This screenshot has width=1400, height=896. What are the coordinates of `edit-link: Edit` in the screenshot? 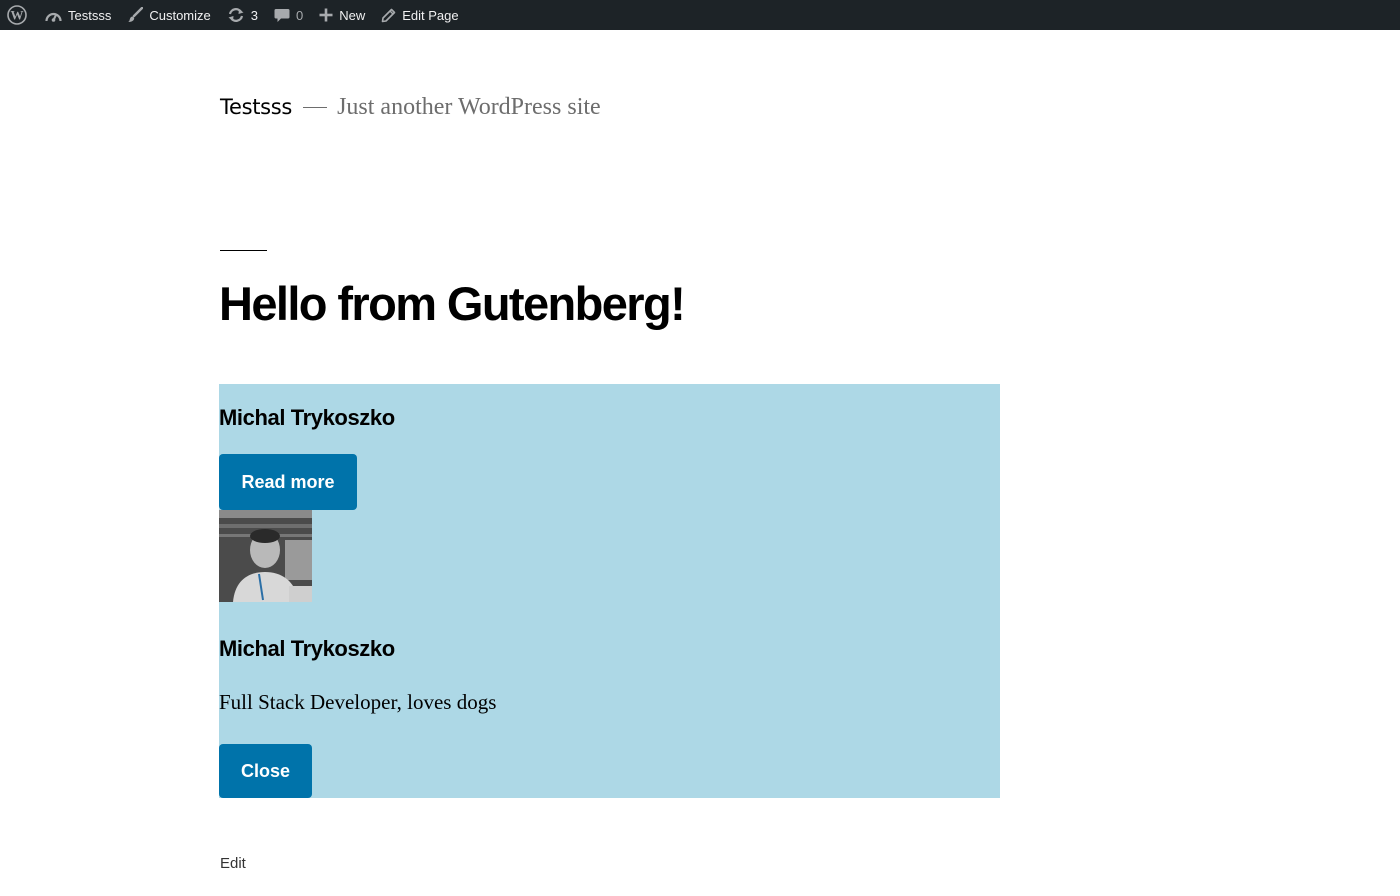 It's located at (233, 863).